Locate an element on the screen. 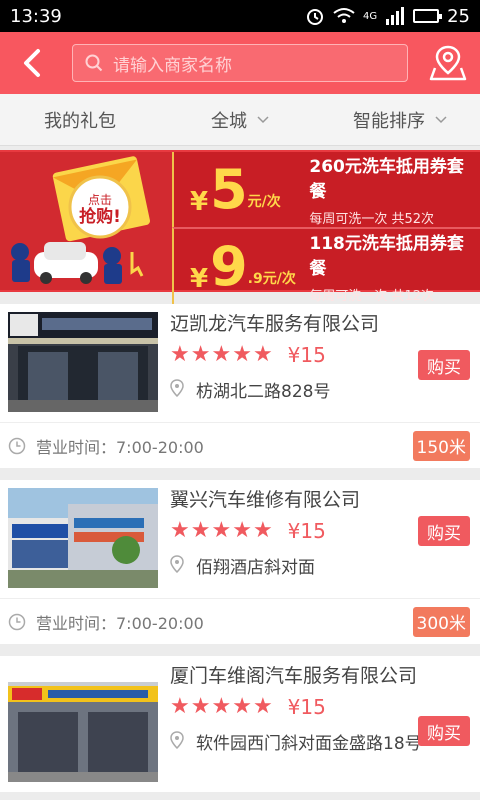  store-address: 佰翔酒店斜对面 is located at coordinates (321, 565).